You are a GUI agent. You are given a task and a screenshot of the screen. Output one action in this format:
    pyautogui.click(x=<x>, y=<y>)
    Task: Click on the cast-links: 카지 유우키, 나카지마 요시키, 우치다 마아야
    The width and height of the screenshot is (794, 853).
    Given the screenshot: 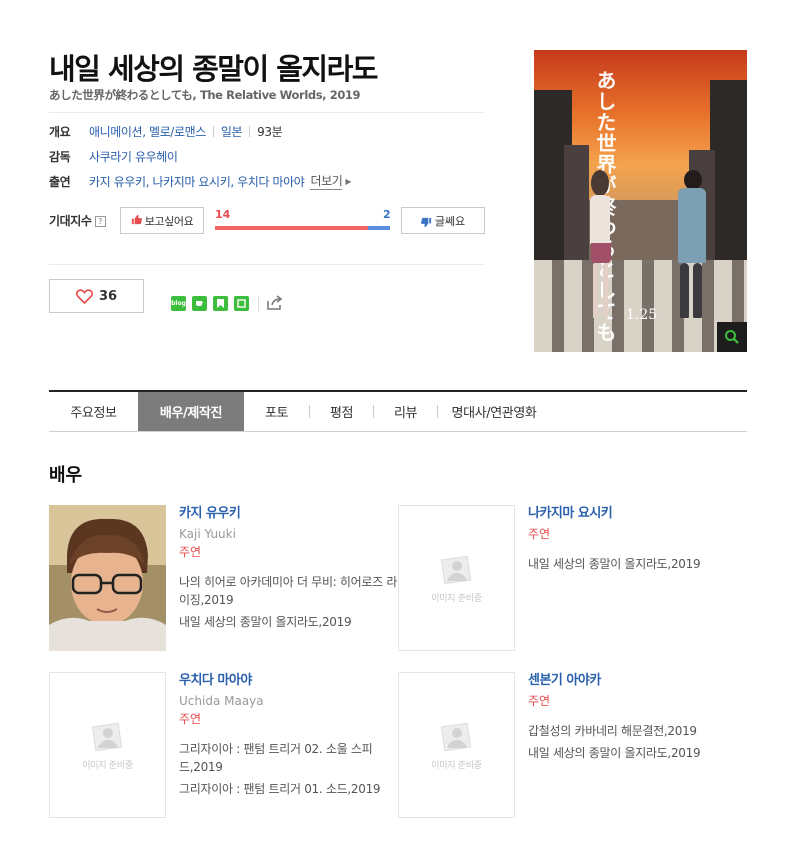 What is the action you would take?
    pyautogui.click(x=197, y=181)
    